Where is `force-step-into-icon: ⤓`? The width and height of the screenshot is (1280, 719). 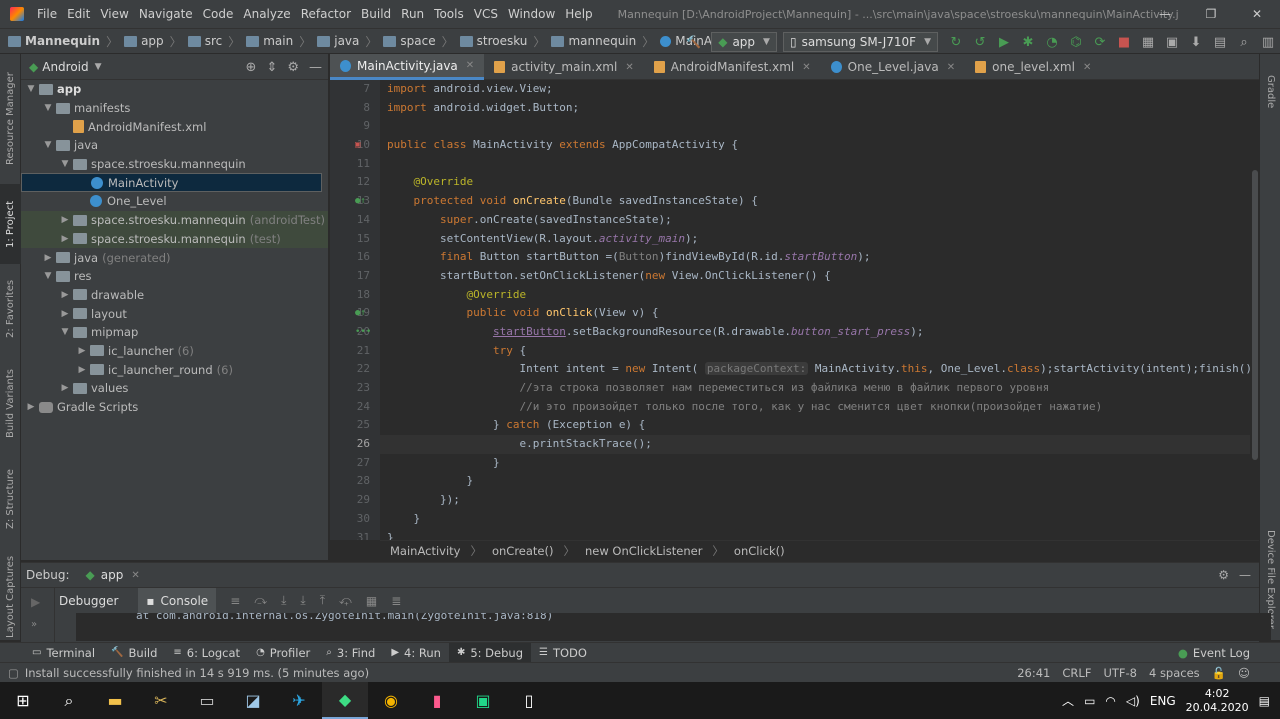 force-step-into-icon: ⤓ is located at coordinates (302, 600).